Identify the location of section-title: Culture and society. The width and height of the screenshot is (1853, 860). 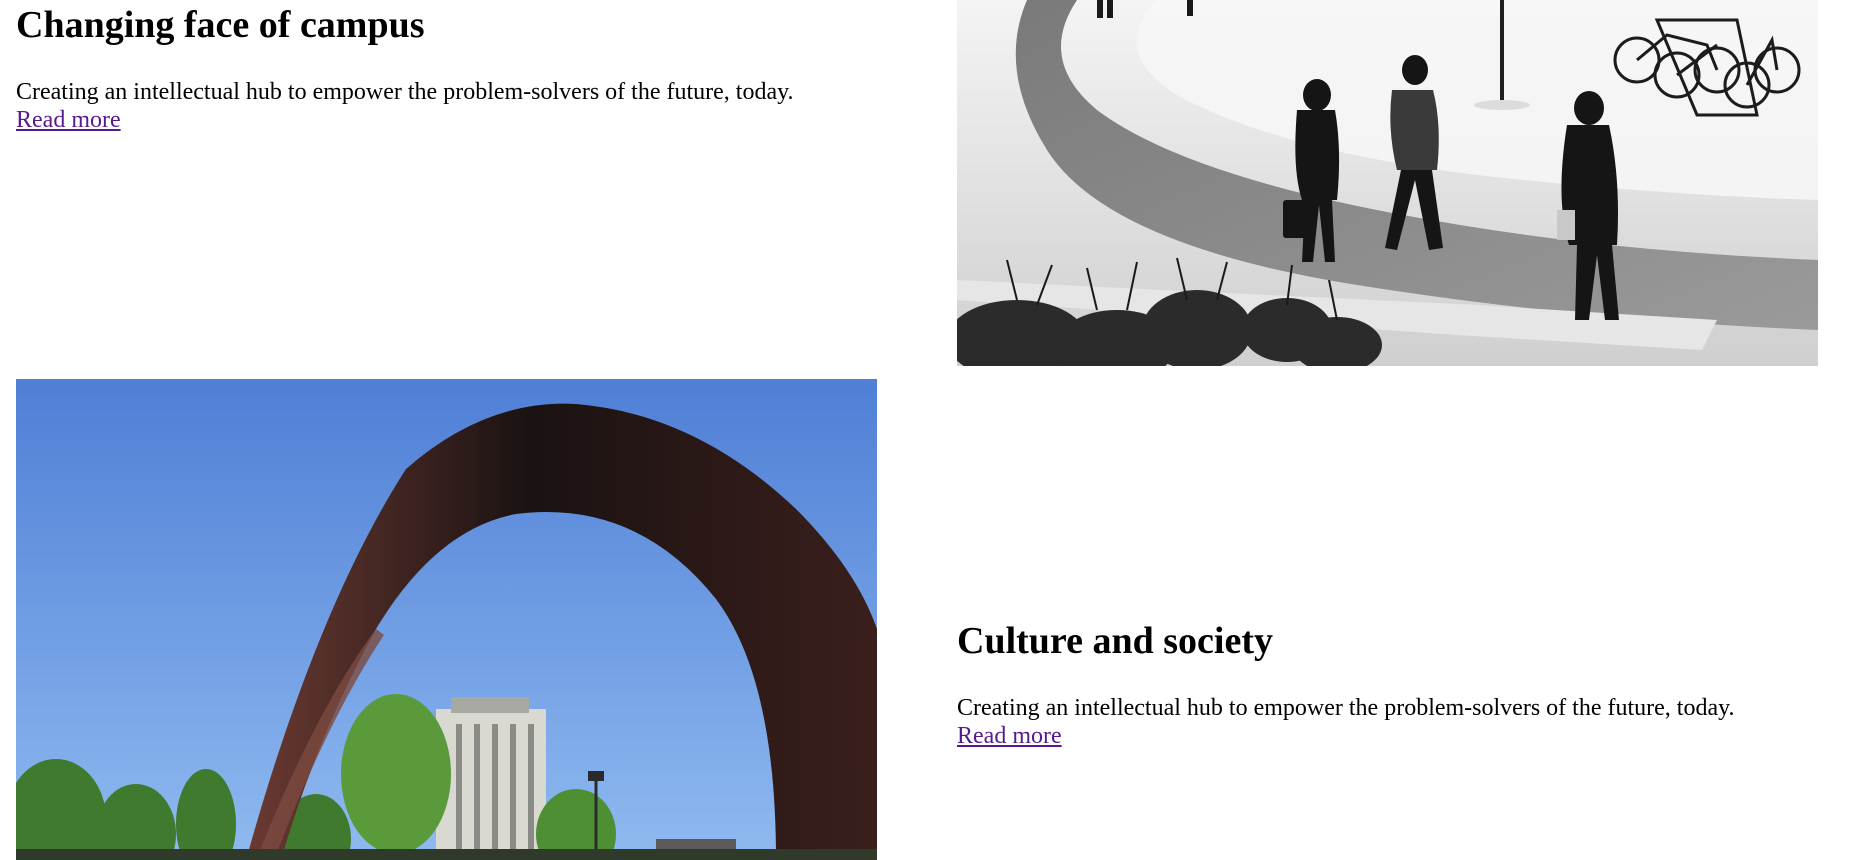
(1115, 641).